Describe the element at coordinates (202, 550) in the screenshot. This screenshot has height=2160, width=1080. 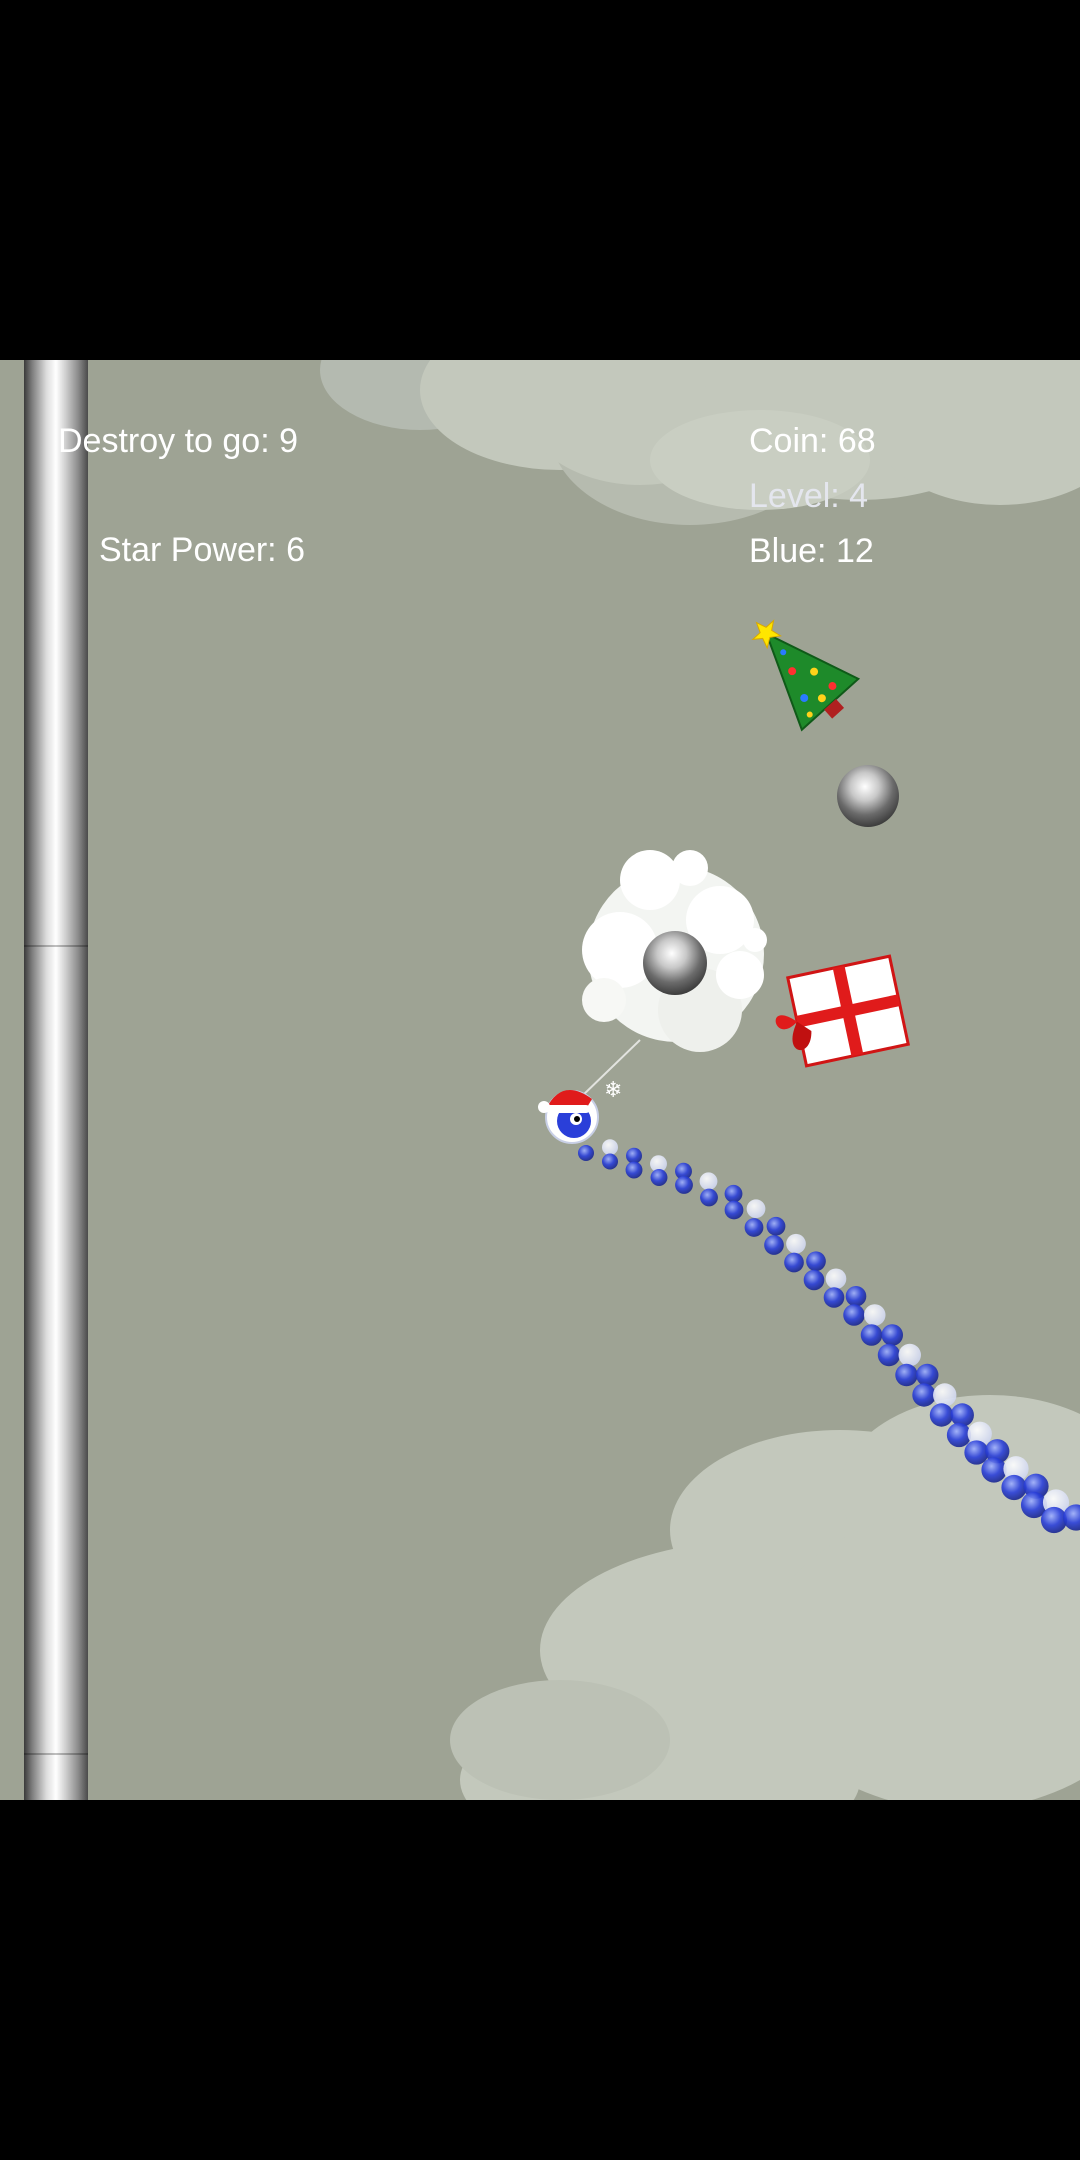
I see `star-power-label: Star Power: 6` at that location.